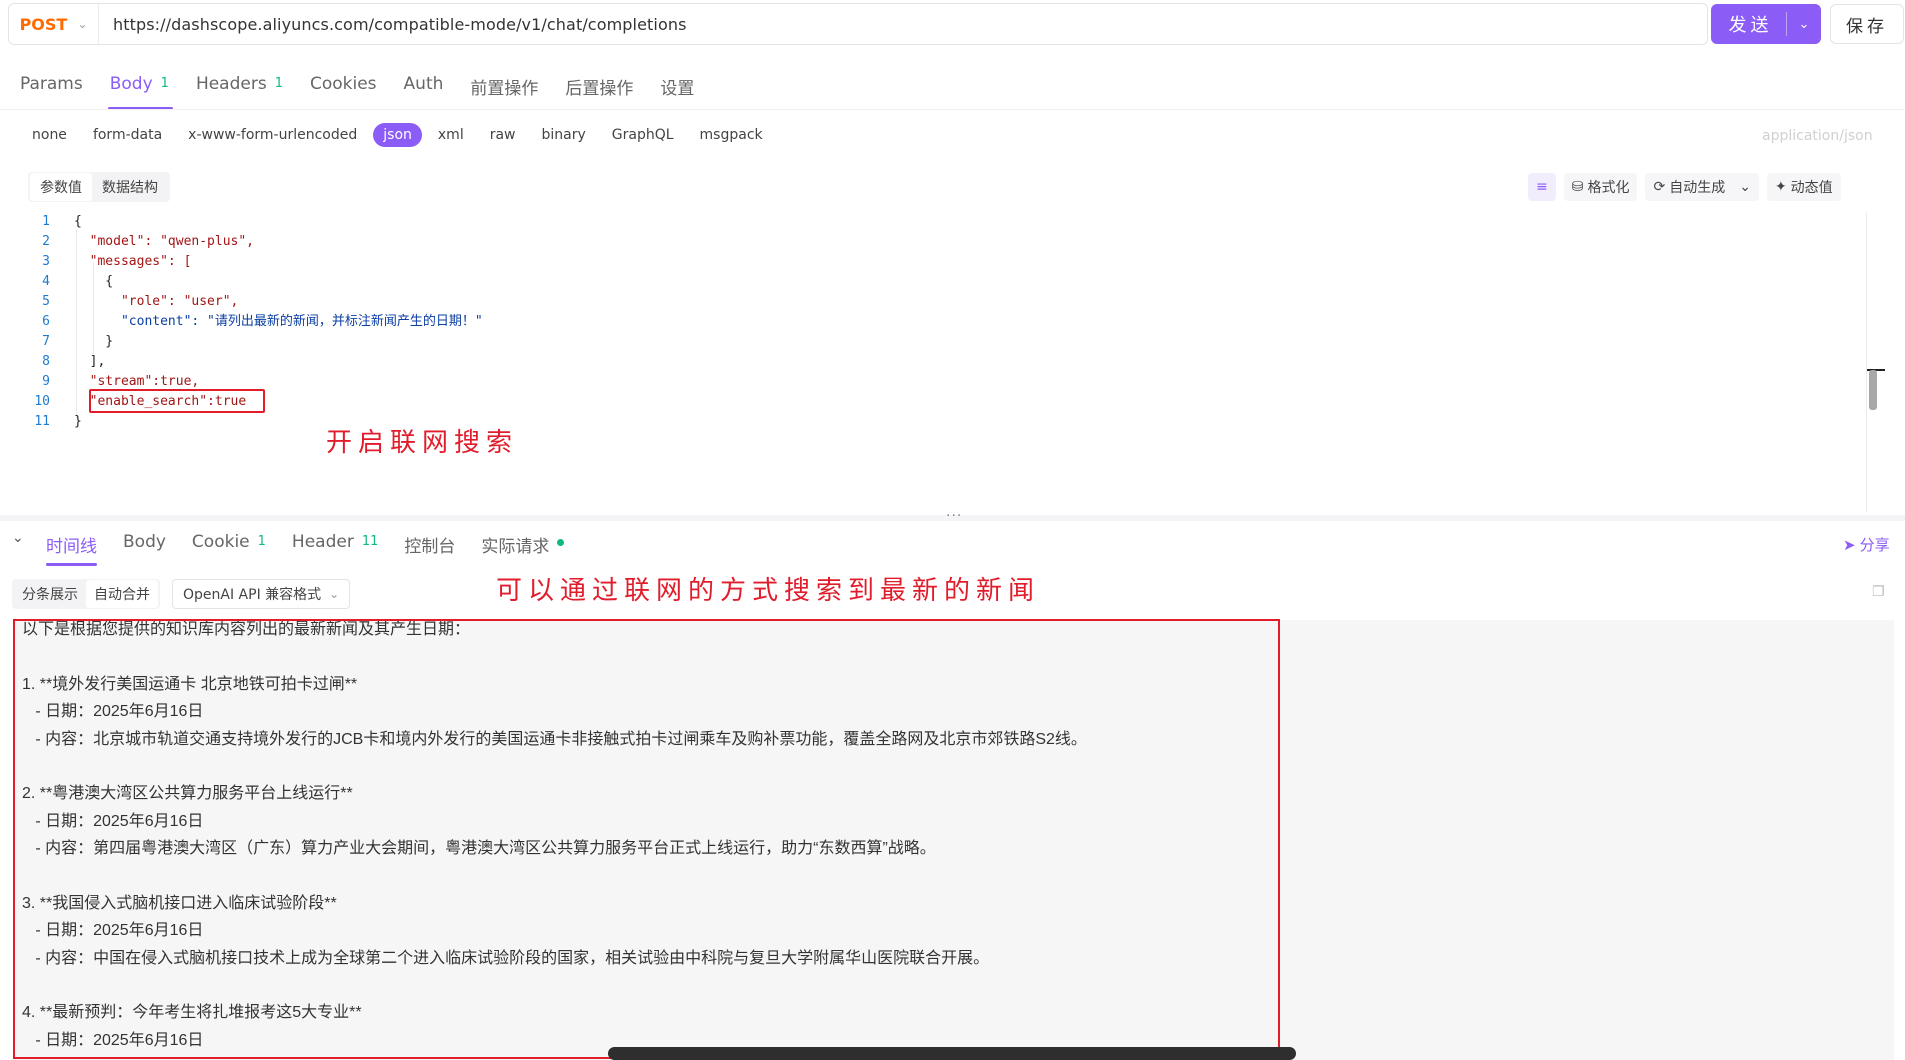 This screenshot has width=1905, height=1060. I want to click on tab-cookies: Cookies, so click(343, 86).